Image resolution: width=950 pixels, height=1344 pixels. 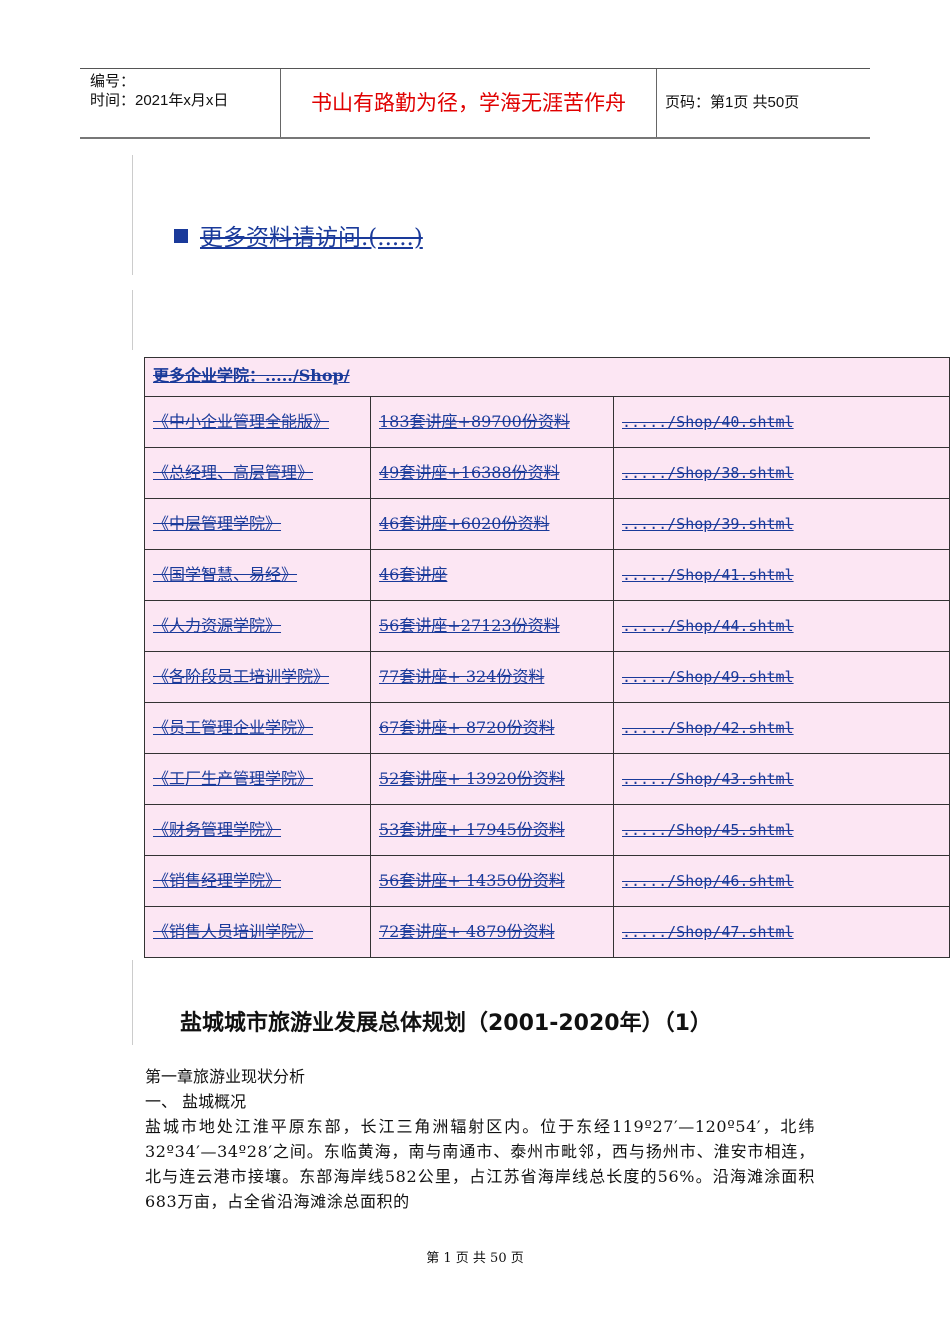 I want to click on table-header-row: 更多企业学院：...../Shop/, so click(x=547, y=377).